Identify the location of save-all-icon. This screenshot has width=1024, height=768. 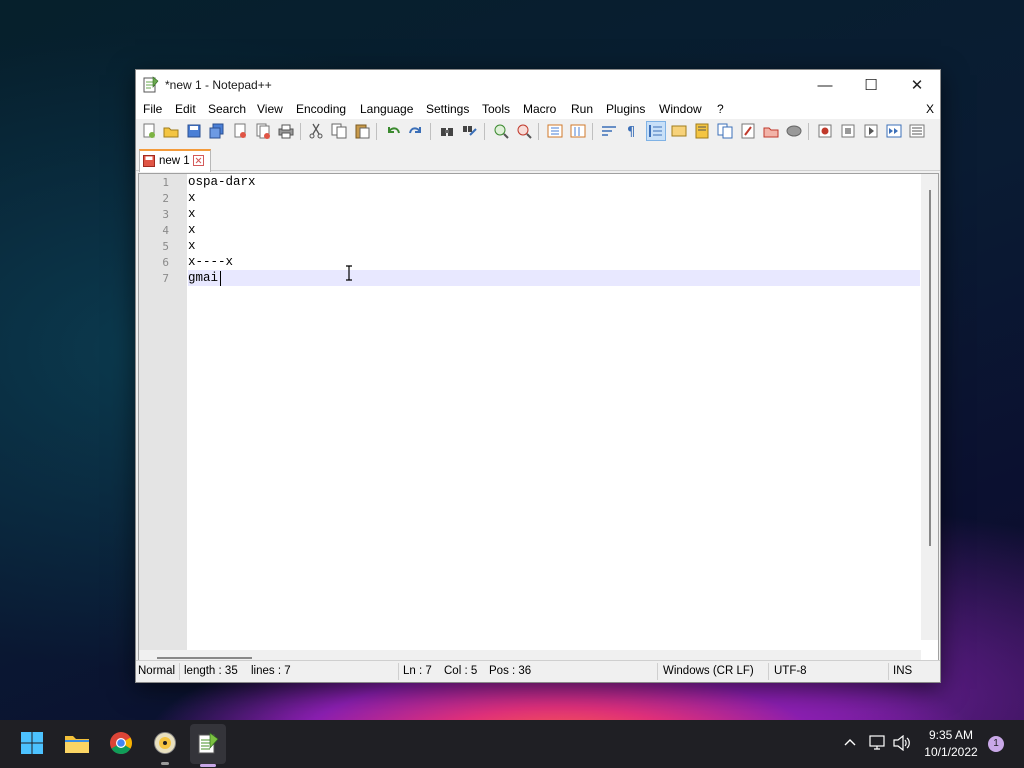
(217, 131).